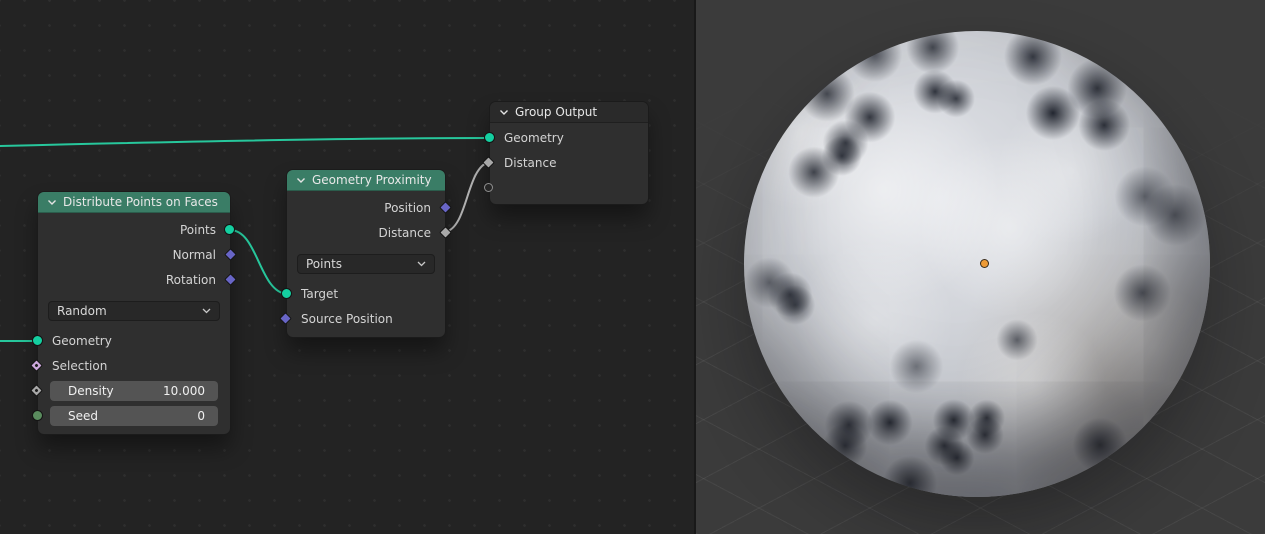 The width and height of the screenshot is (1265, 534). Describe the element at coordinates (83, 415) in the screenshot. I see `field-label: Seed` at that location.